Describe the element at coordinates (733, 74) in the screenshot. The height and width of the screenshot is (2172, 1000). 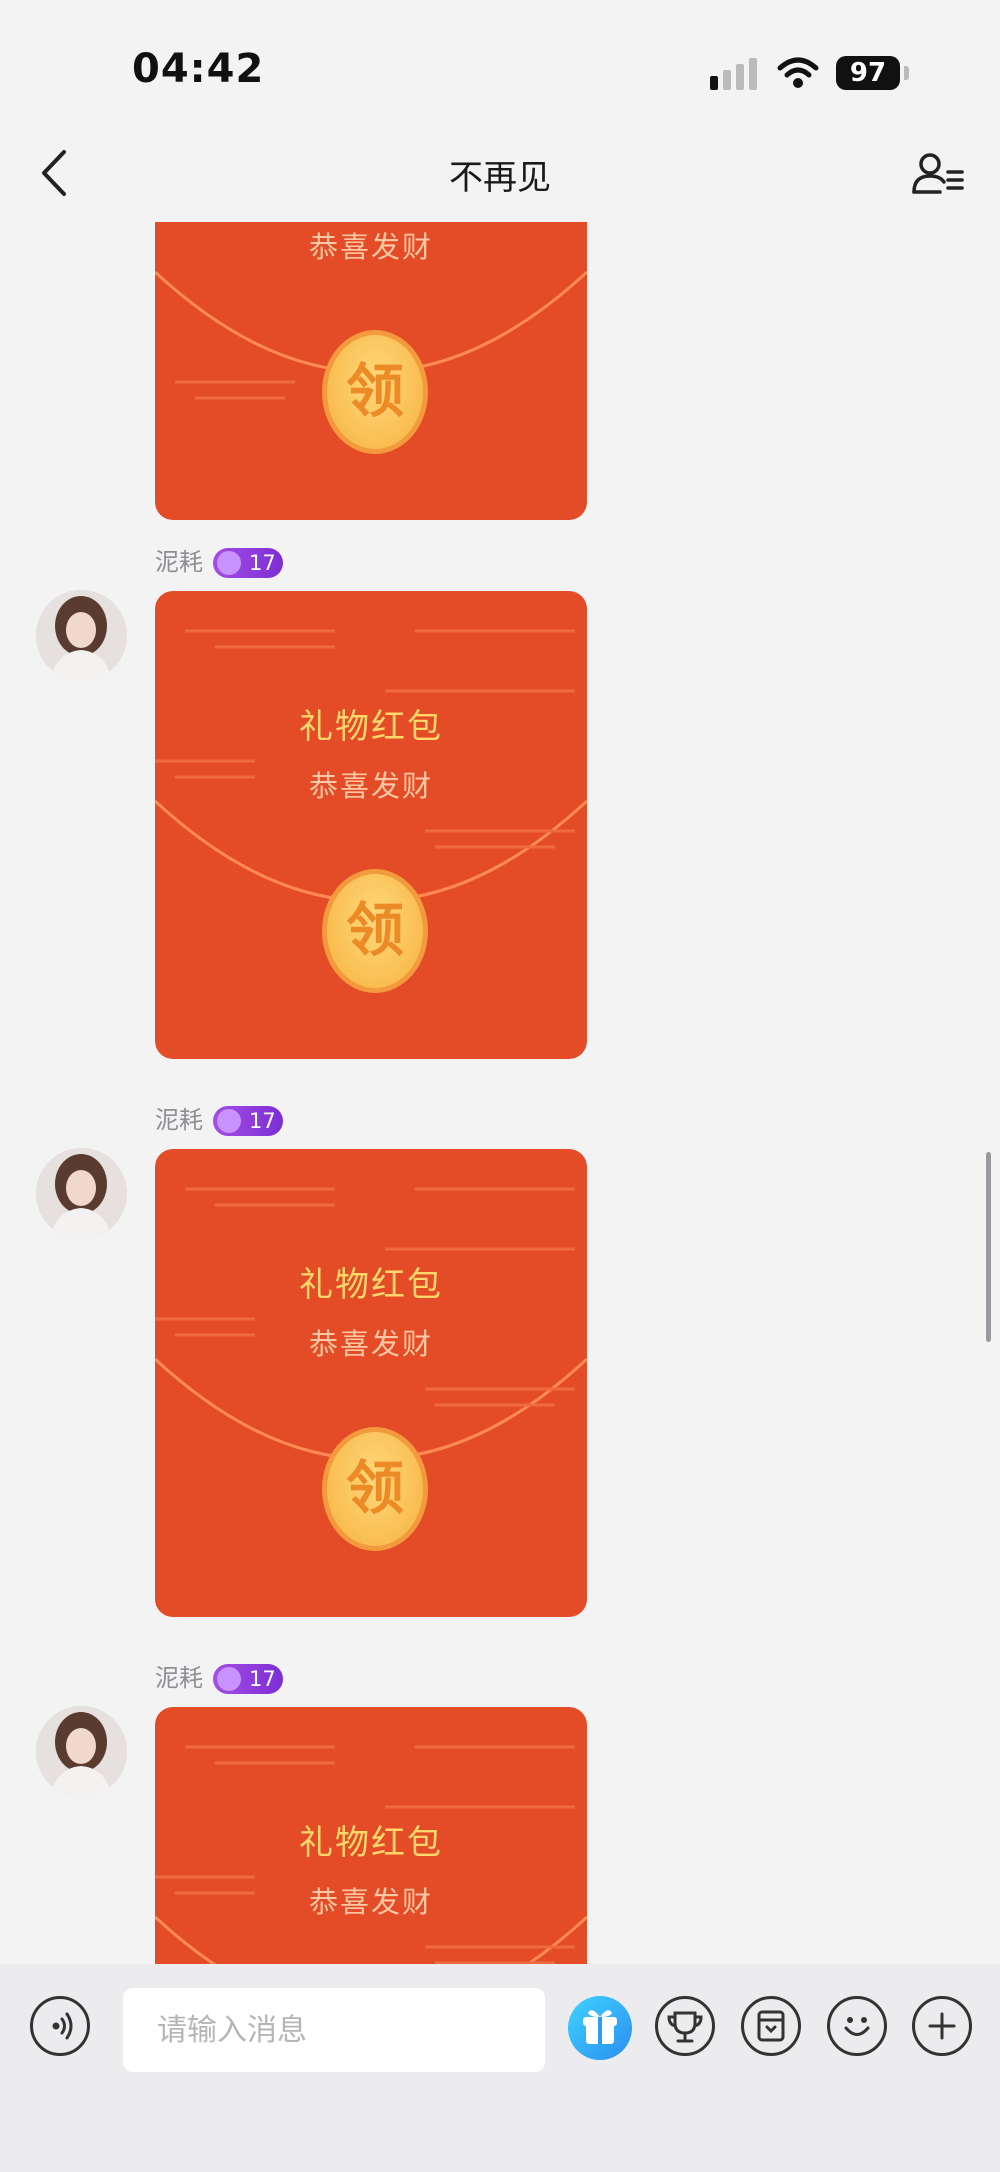
I see `cellular-signal-icon` at that location.